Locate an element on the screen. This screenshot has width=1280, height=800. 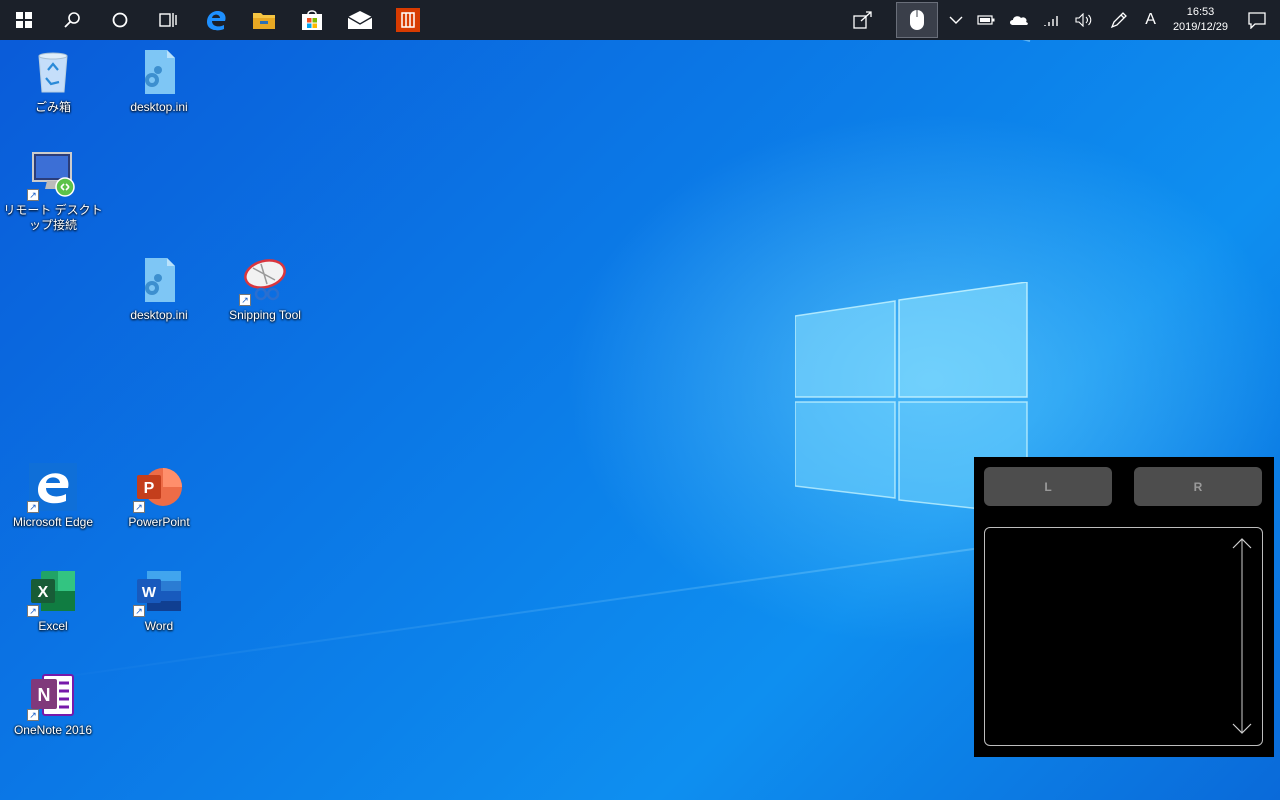
desktop-icon-label: PowerPoint is located at coordinates (159, 522).